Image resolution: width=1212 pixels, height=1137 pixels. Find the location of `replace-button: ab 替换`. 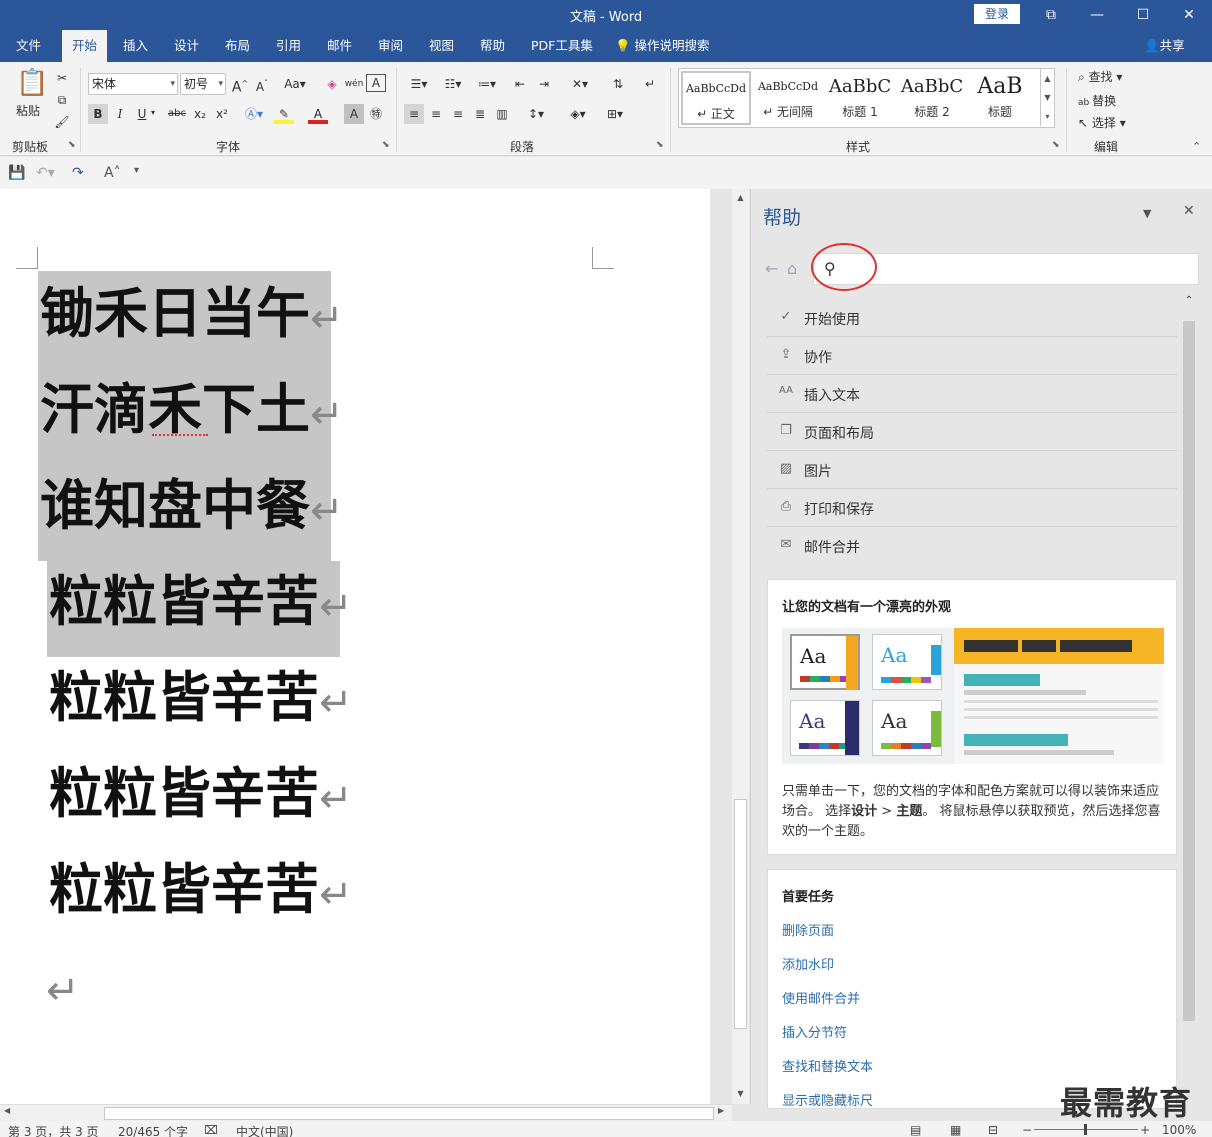

replace-button: ab 替换 is located at coordinates (1097, 100).